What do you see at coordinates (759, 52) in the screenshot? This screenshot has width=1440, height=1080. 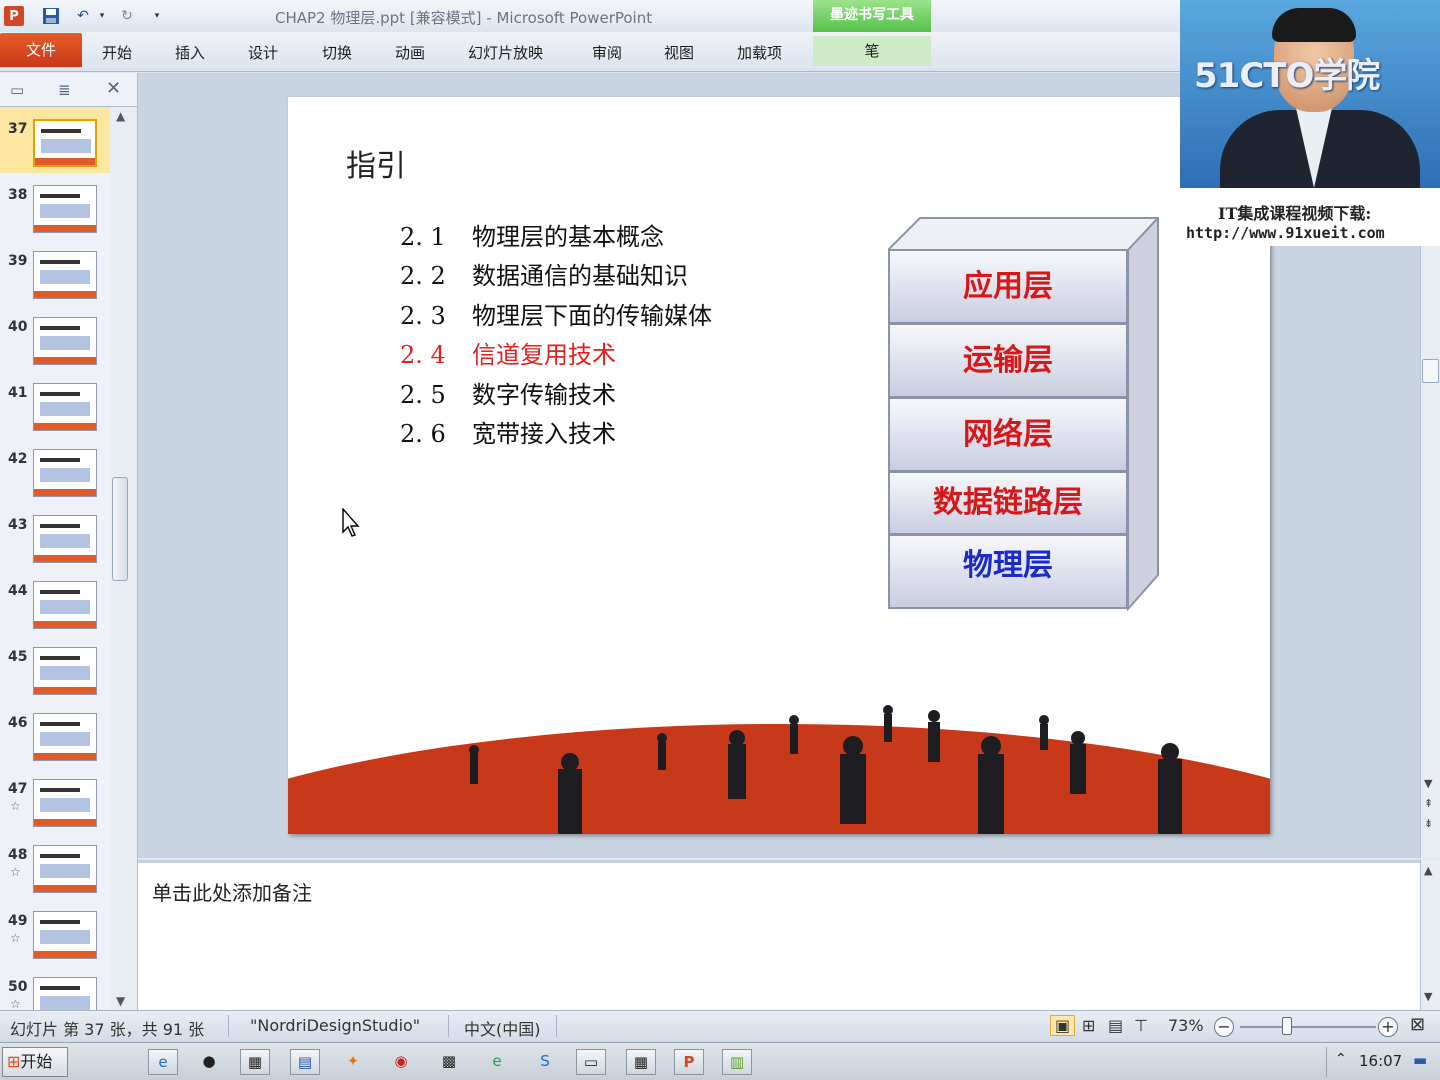 I see `tab-addins: 加载项` at bounding box center [759, 52].